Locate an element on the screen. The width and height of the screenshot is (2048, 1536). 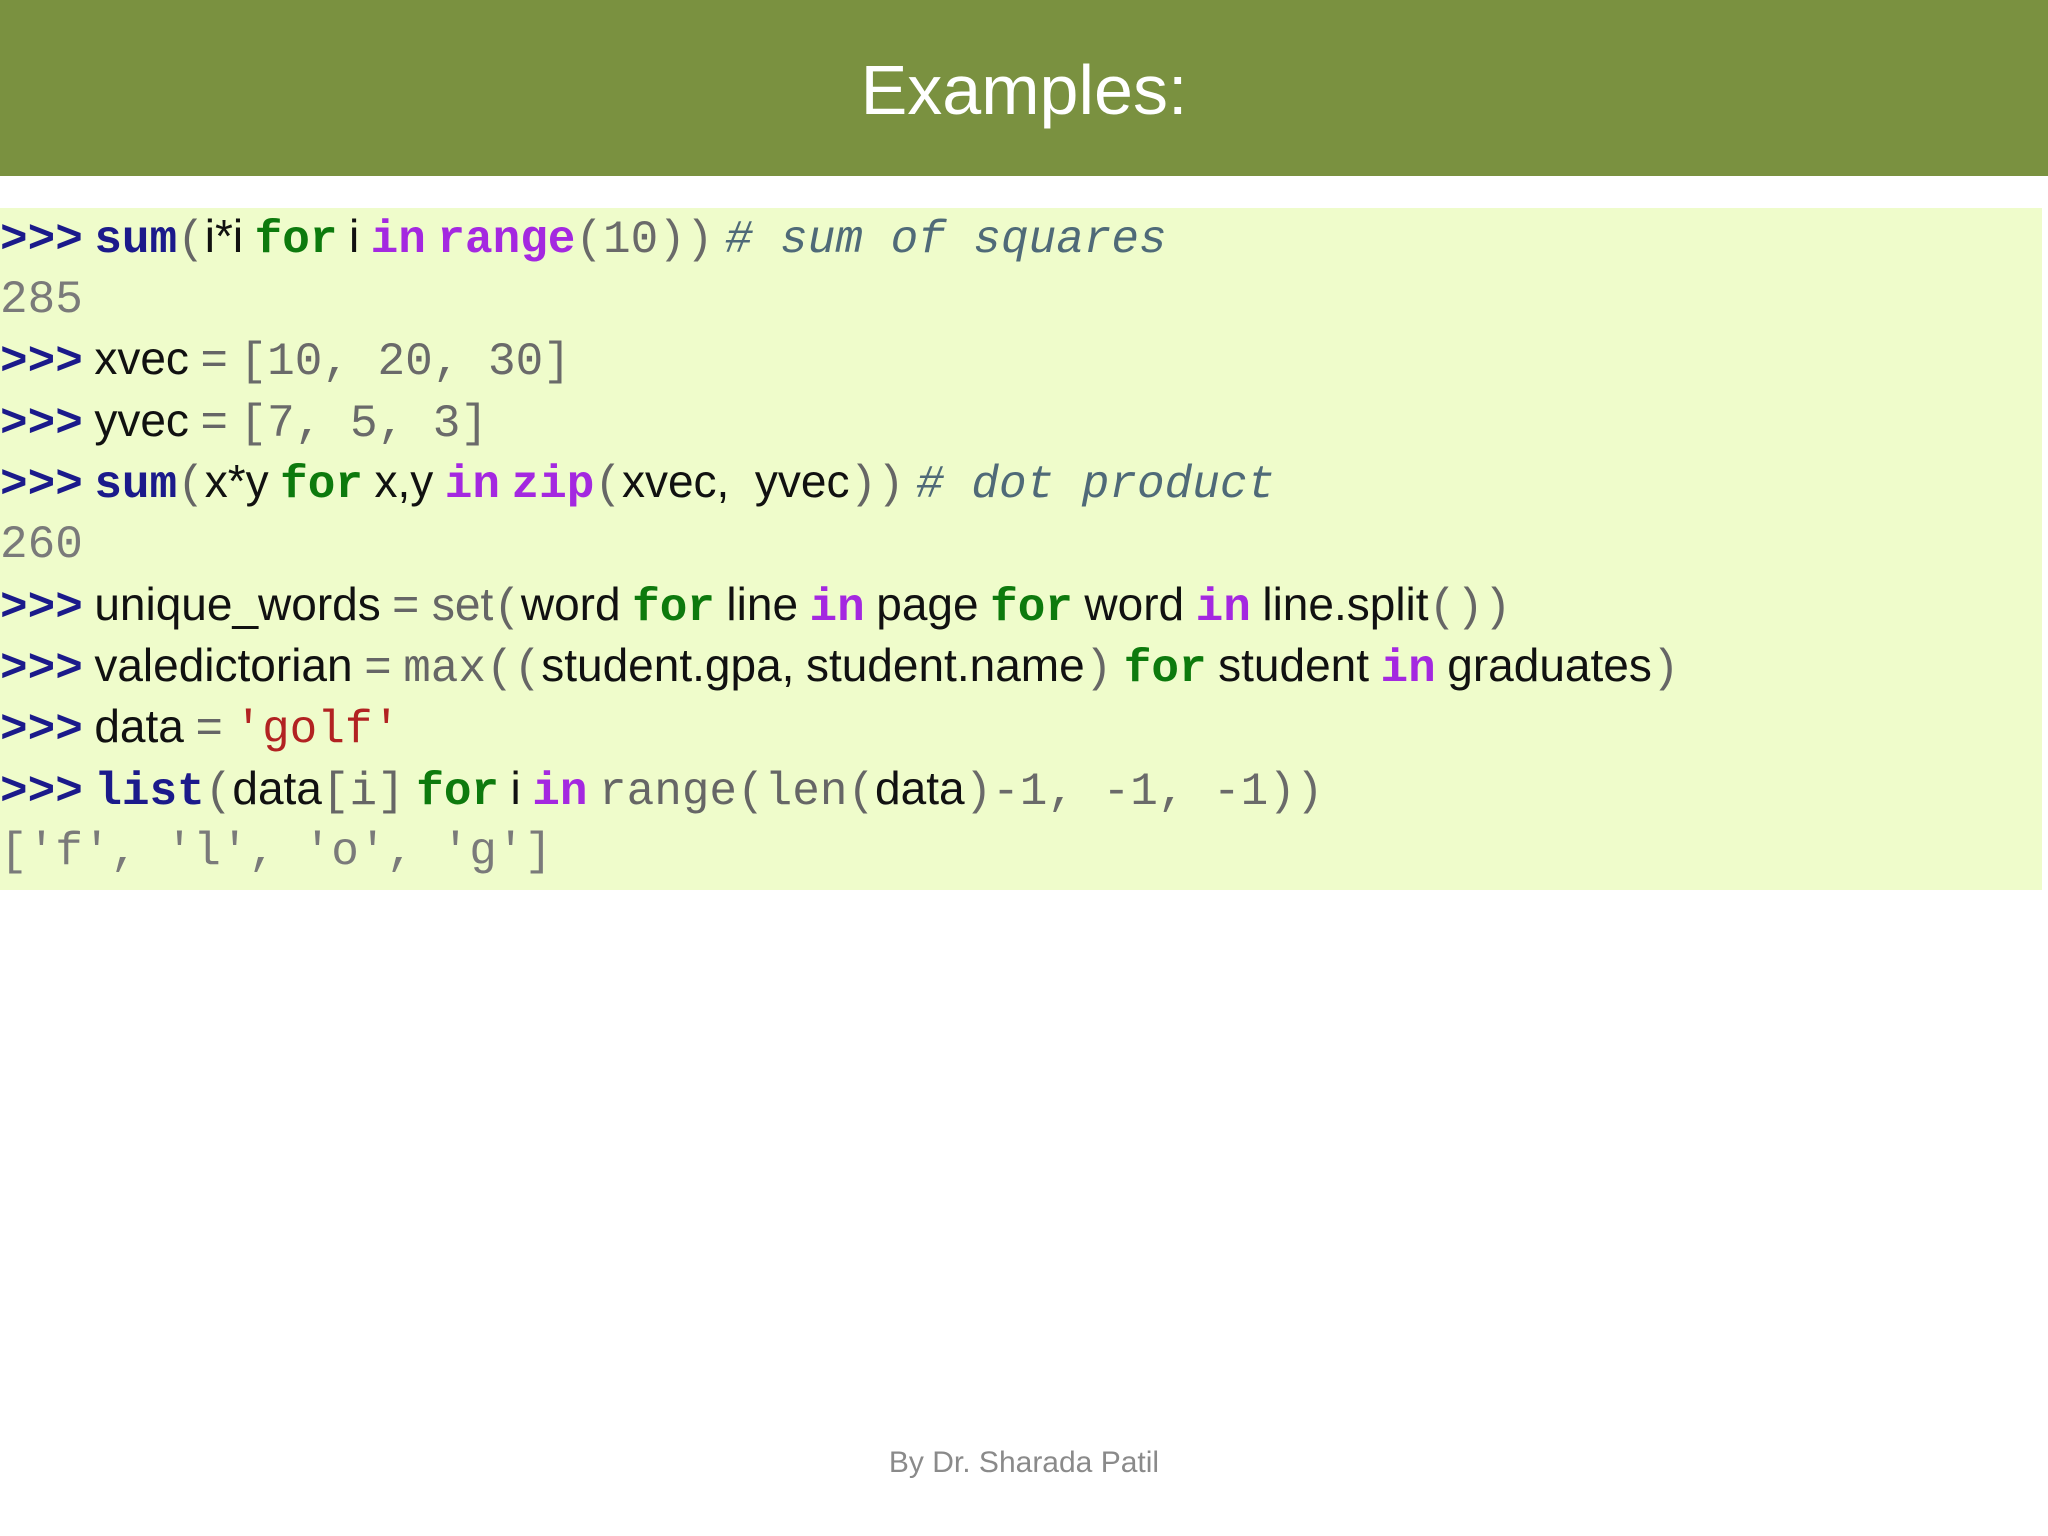
identifier: page is located at coordinates (927, 604).